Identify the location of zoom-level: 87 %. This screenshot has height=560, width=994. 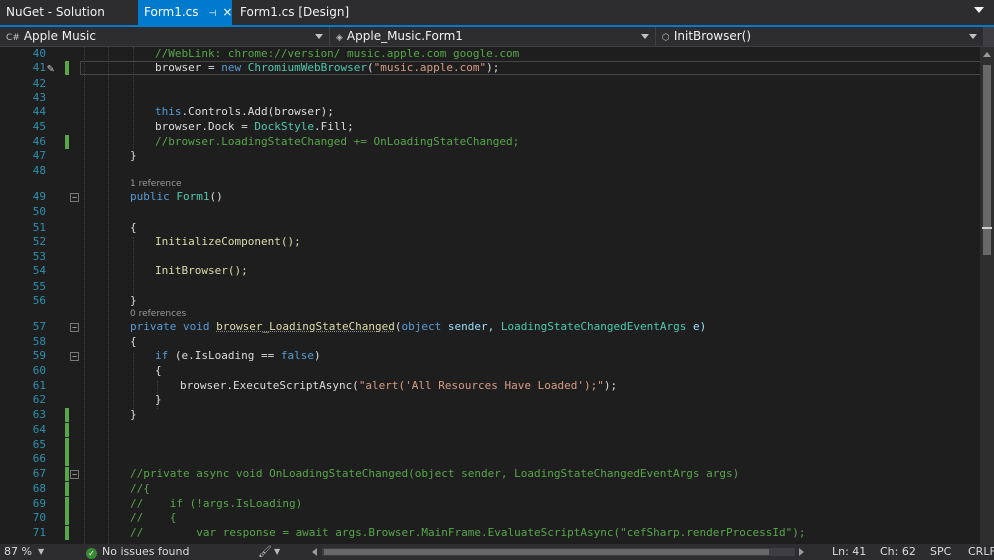
(18, 552).